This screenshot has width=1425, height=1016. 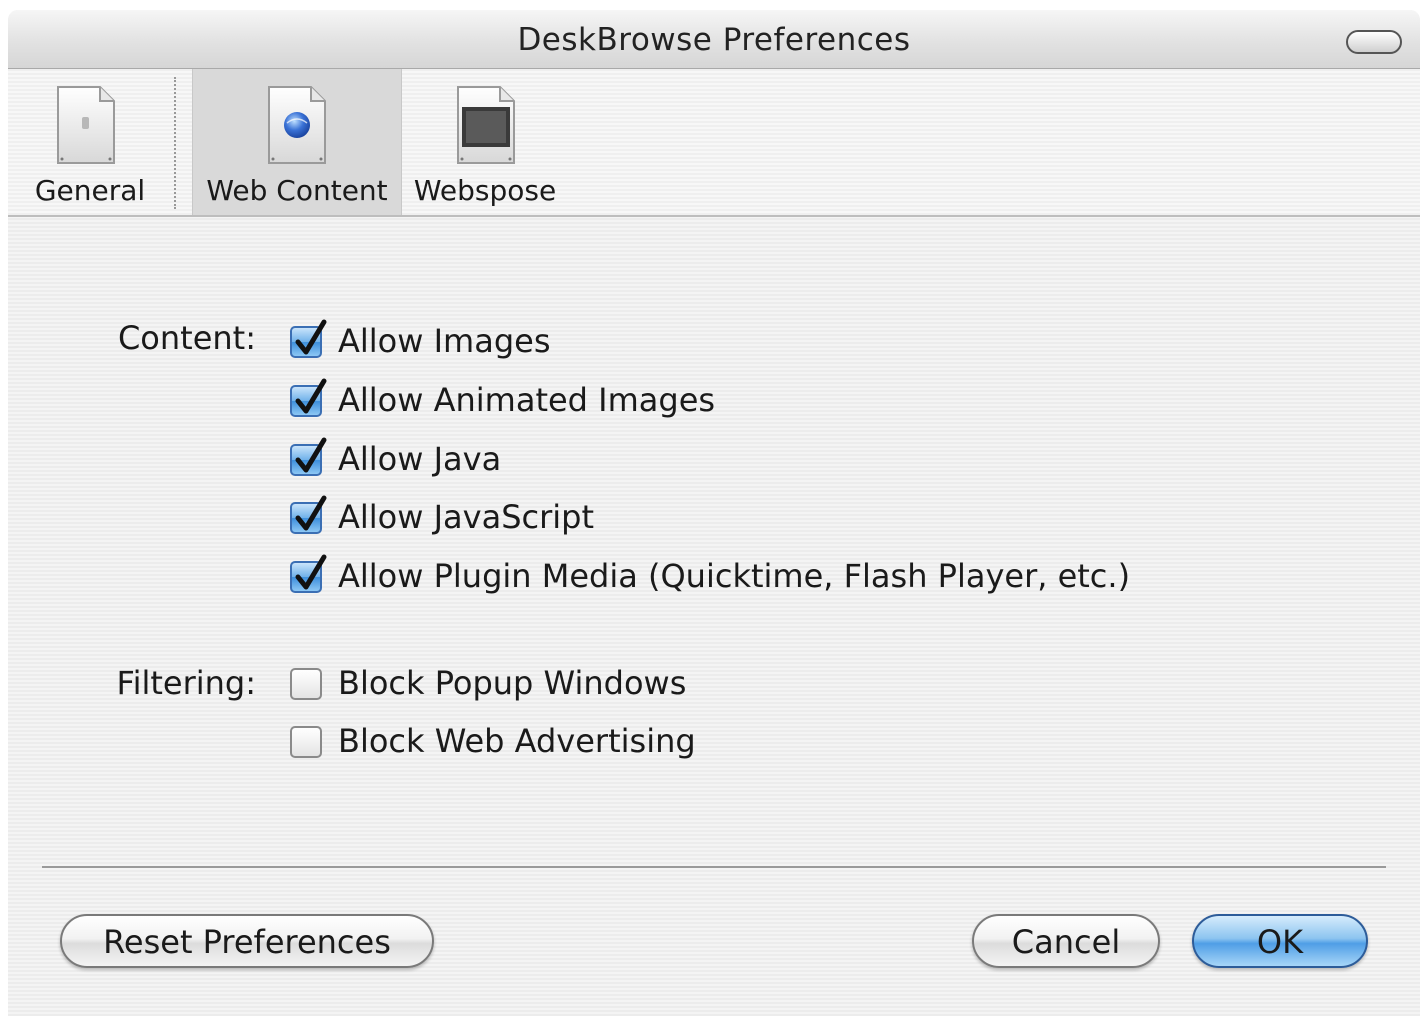 I want to click on allow-images-label: Allow Images, so click(x=444, y=341).